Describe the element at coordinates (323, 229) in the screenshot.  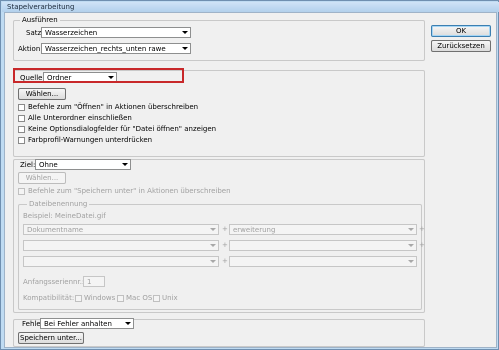
I see `naming-row1-right-select: erweiterung` at that location.